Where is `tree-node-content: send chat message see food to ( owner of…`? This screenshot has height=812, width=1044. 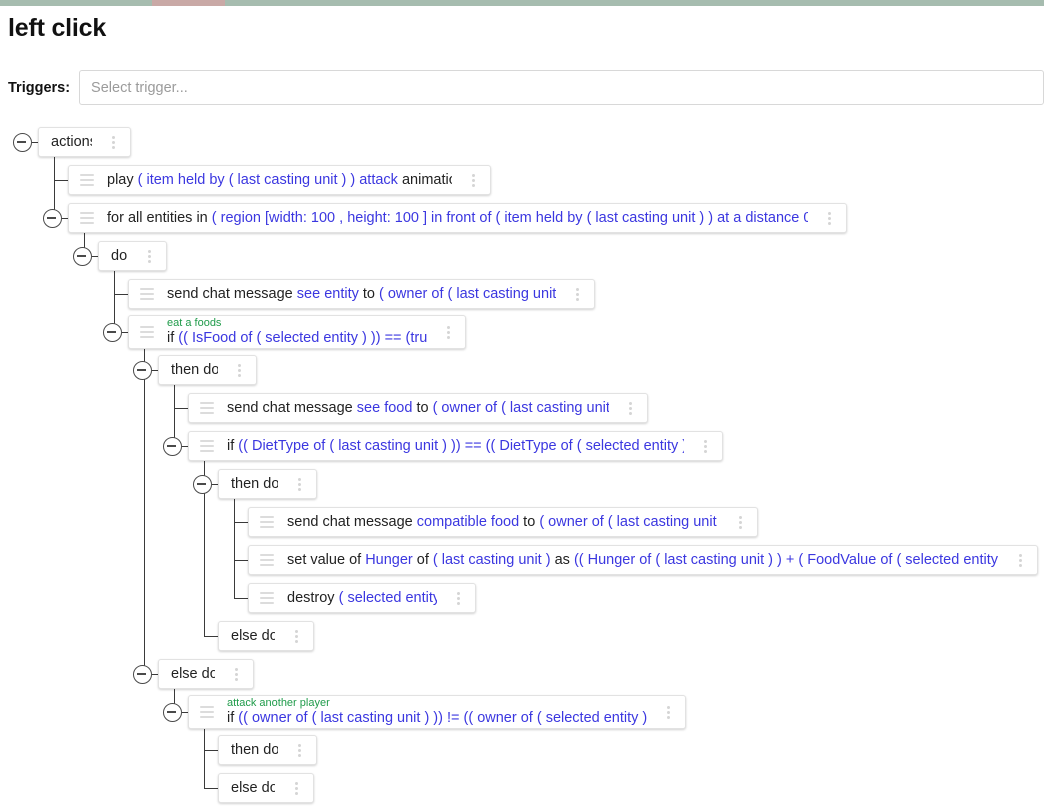 tree-node-content: send chat message see food to ( owner of… is located at coordinates (414, 408).